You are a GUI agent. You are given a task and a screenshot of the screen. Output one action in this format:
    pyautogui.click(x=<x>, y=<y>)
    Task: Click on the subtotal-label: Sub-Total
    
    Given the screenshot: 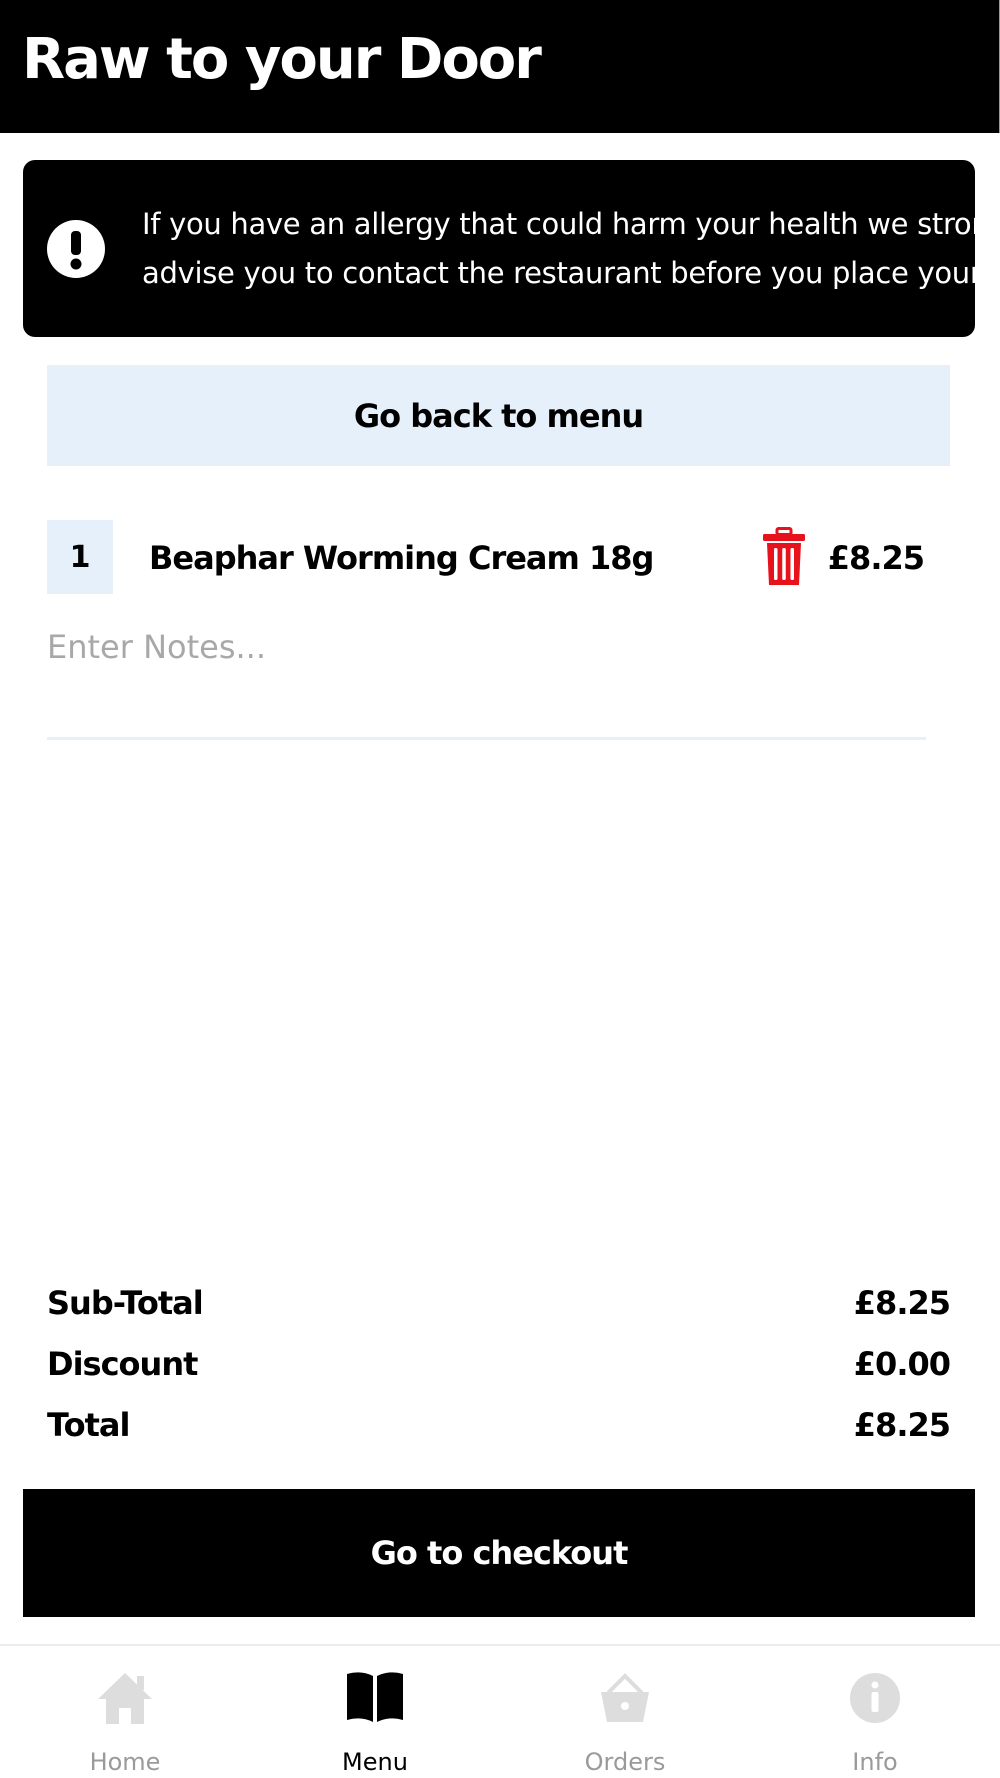 What is the action you would take?
    pyautogui.click(x=125, y=1303)
    